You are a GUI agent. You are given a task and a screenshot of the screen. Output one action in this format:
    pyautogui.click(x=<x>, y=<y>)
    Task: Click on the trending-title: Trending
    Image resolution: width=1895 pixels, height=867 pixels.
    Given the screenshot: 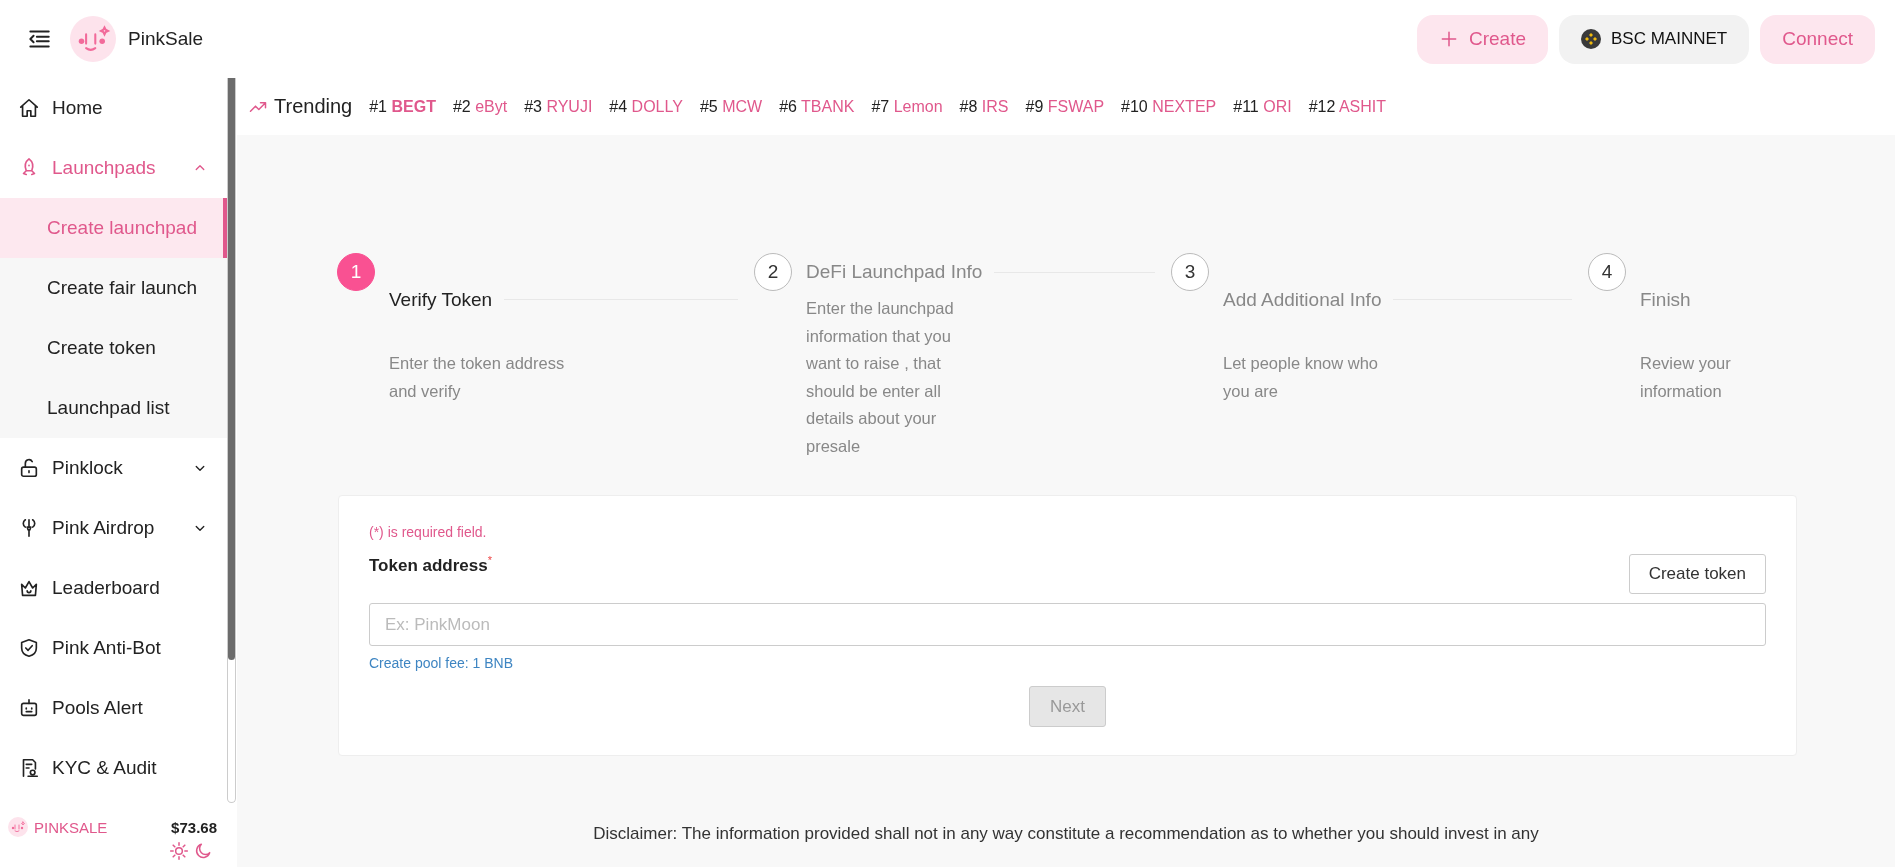 What is the action you would take?
    pyautogui.click(x=313, y=106)
    